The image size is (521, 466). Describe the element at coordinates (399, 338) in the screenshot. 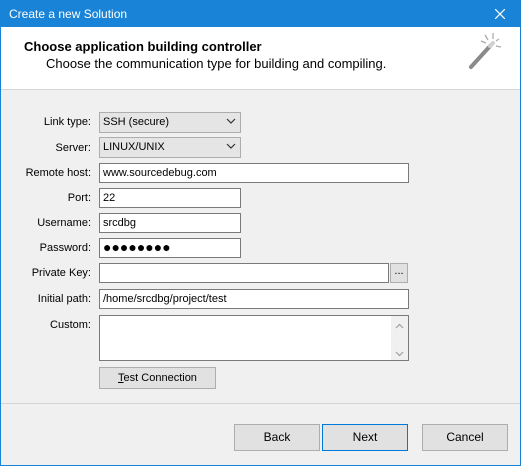

I see `custom-scrollbar` at that location.